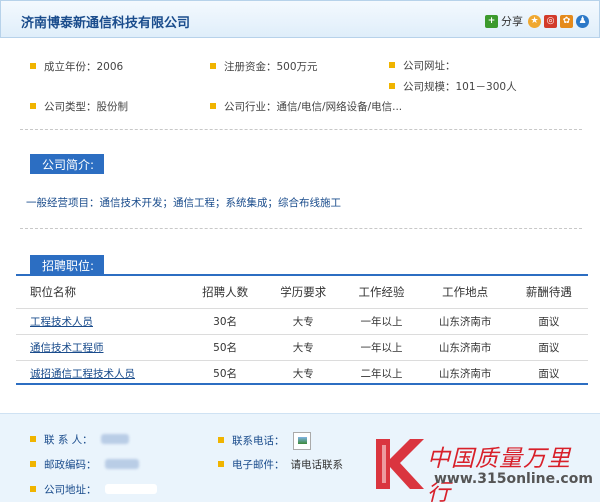 The image size is (600, 502). Describe the element at coordinates (317, 465) in the screenshot. I see `contact-email-value: 请电话联系` at that location.